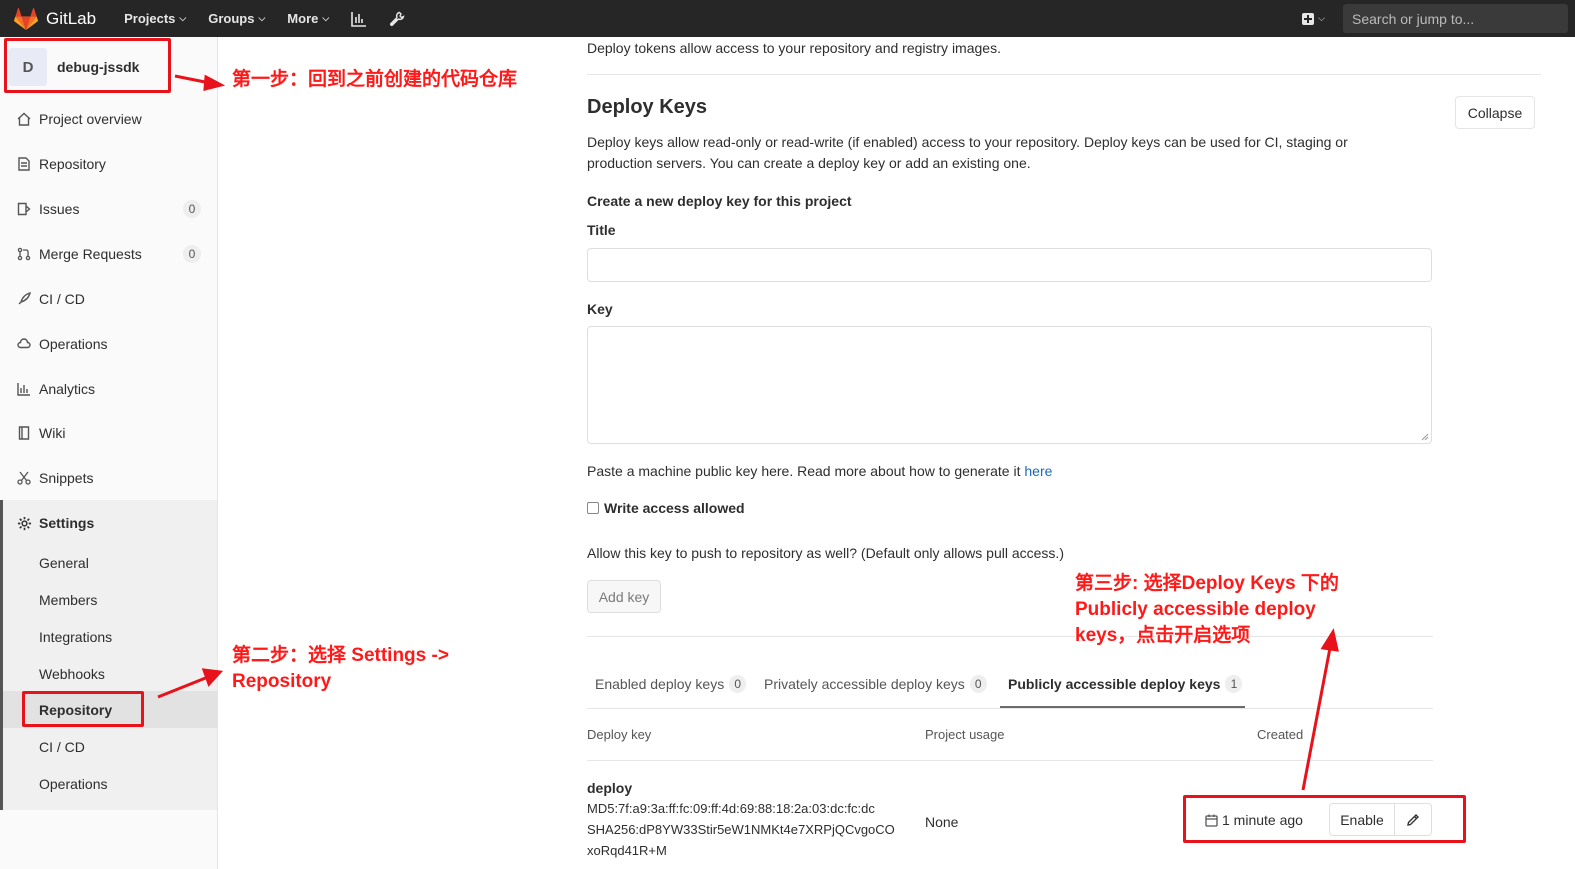 This screenshot has height=869, width=1575. I want to click on brand-name: GitLab, so click(71, 18).